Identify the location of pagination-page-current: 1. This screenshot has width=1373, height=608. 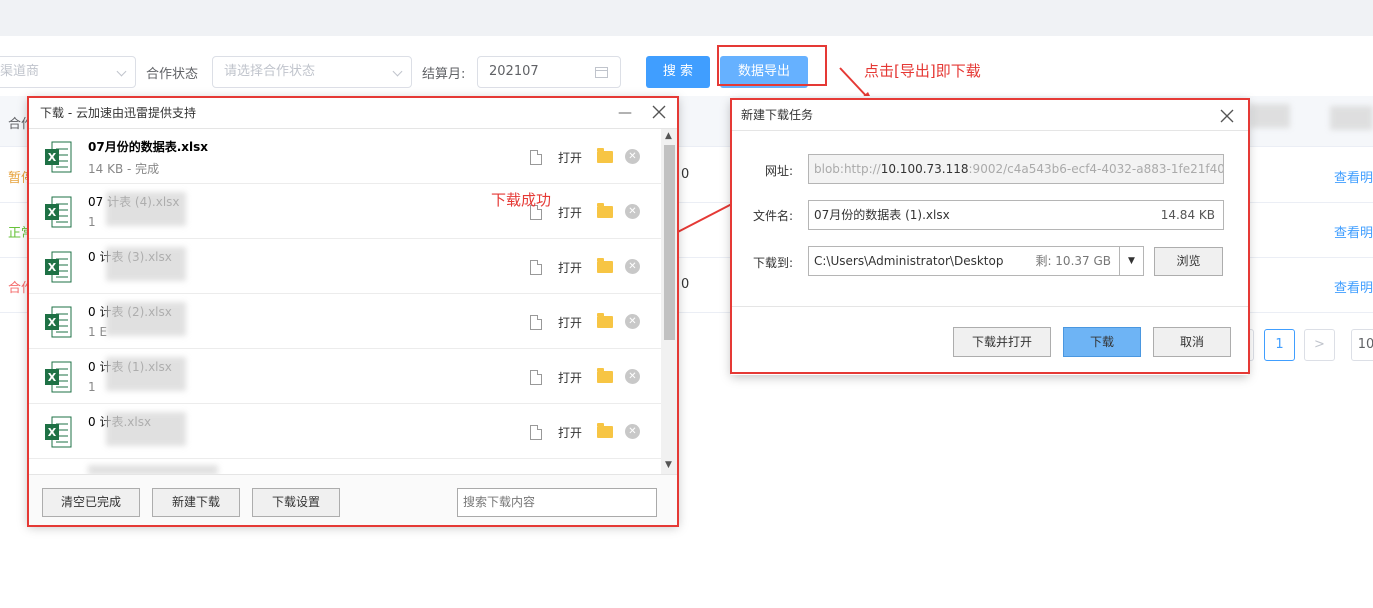
(1279, 345).